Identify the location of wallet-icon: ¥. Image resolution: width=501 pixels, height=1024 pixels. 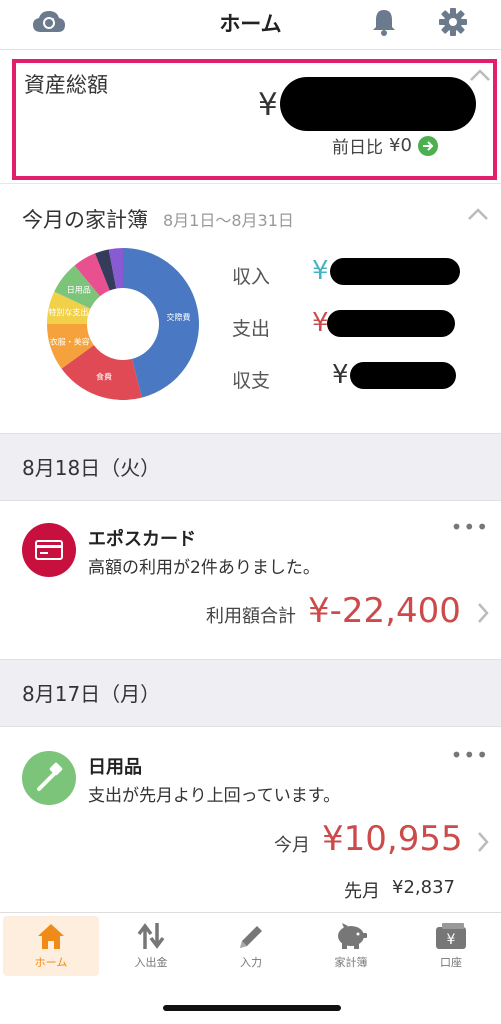
(451, 933).